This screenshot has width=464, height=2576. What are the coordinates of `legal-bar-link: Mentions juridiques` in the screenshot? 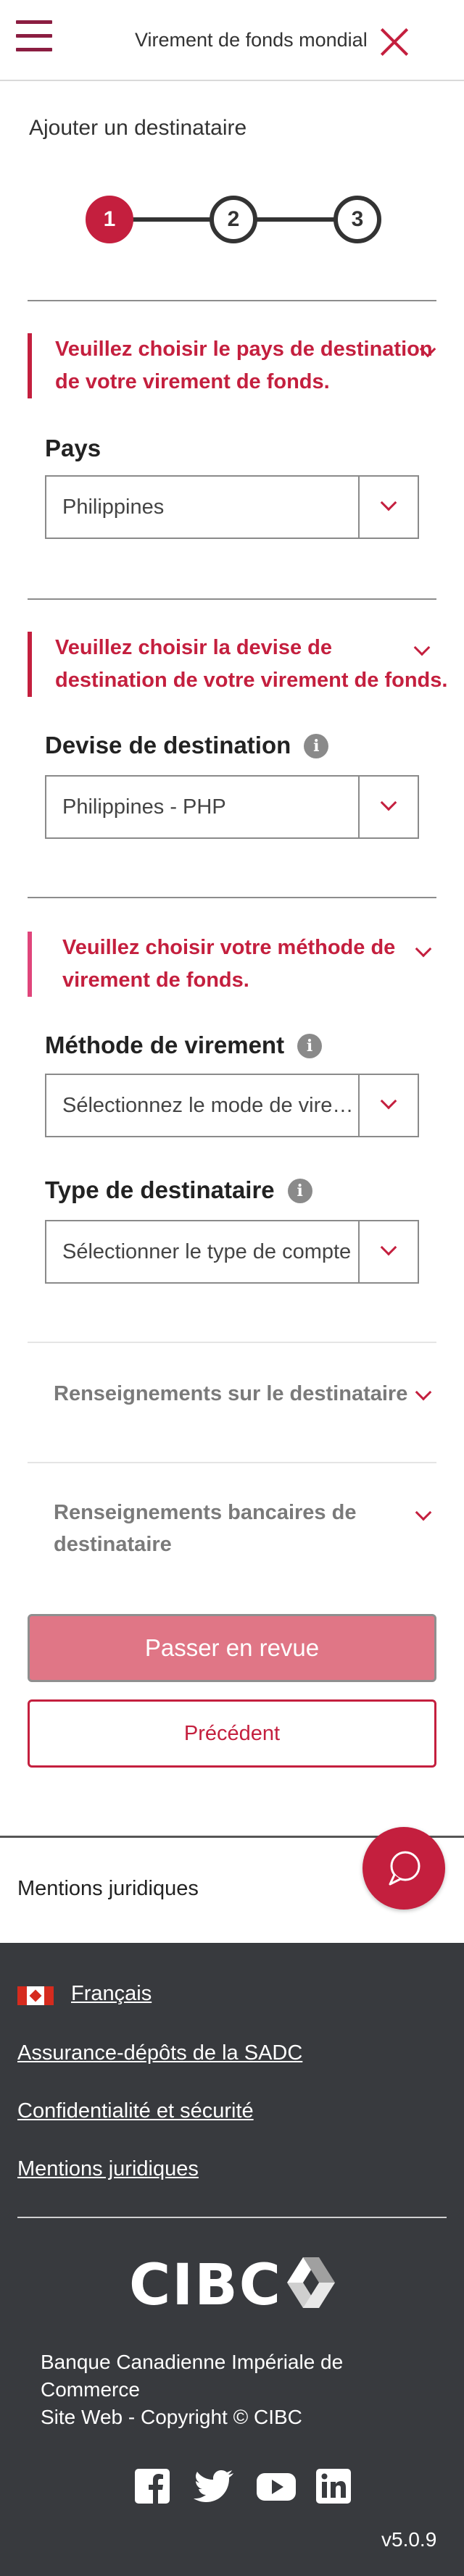 It's located at (108, 1889).